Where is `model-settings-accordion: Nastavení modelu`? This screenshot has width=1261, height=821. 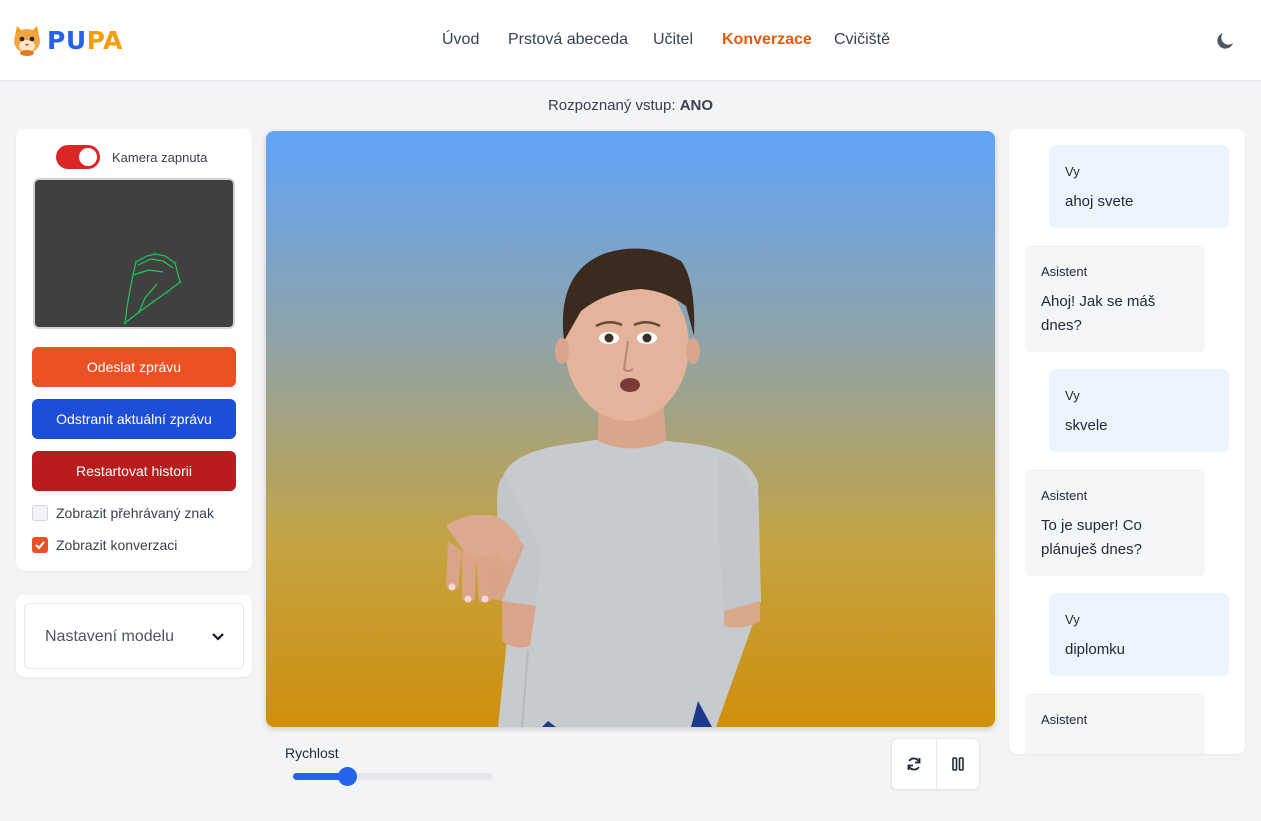 model-settings-accordion: Nastavení modelu is located at coordinates (134, 636).